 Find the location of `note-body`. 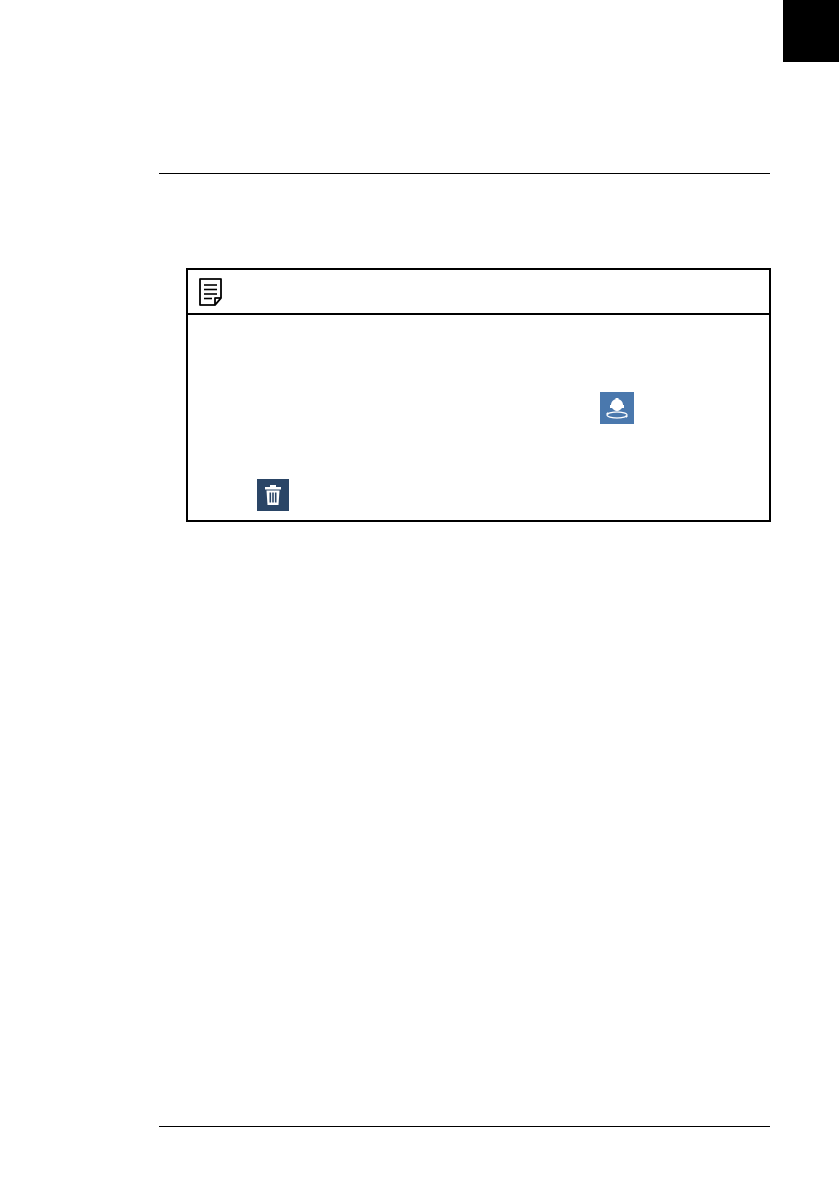

note-body is located at coordinates (478, 417).